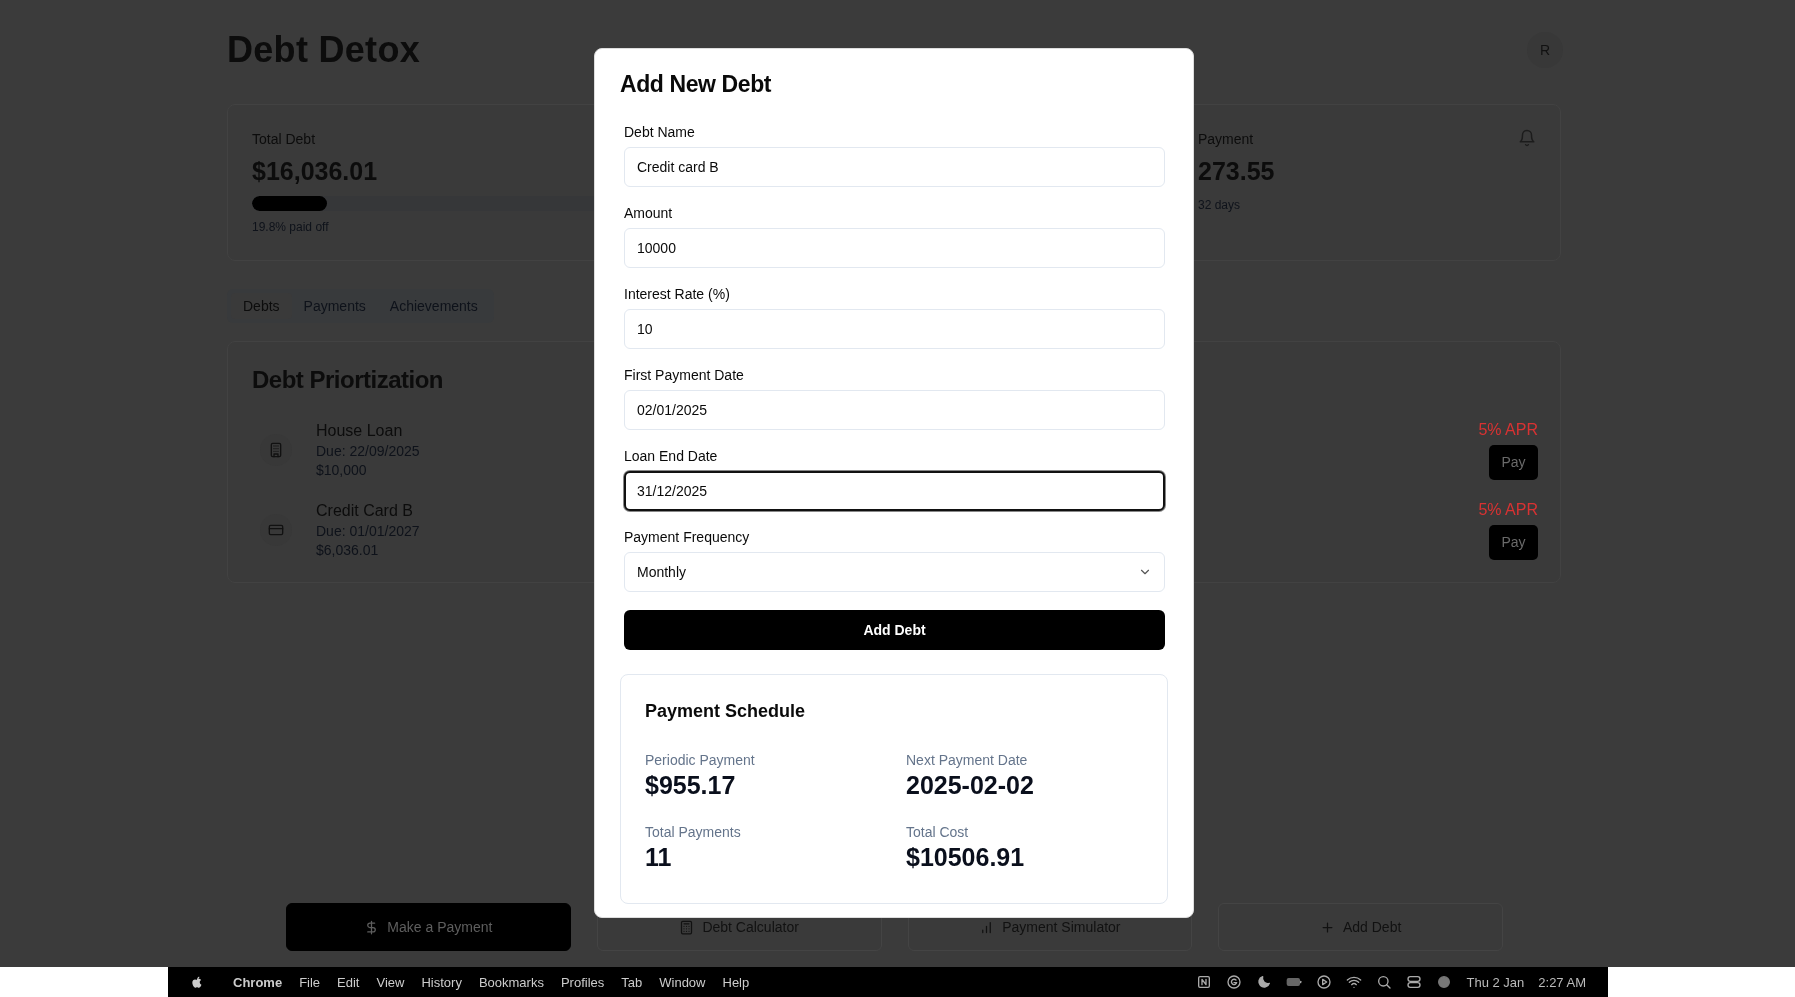 The image size is (1795, 997). What do you see at coordinates (390, 982) in the screenshot?
I see `menu-item: View` at bounding box center [390, 982].